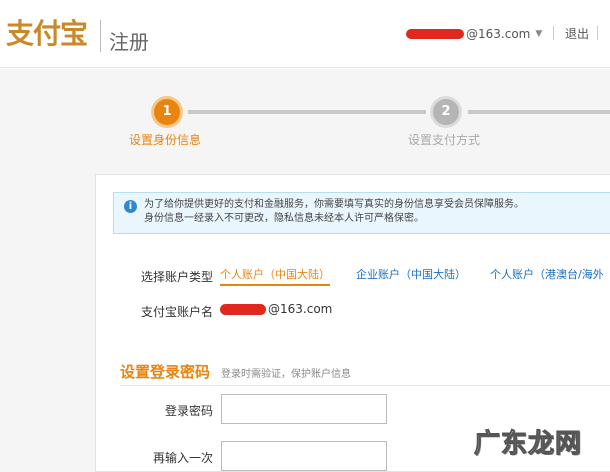 This screenshot has width=610, height=472. Describe the element at coordinates (165, 372) in the screenshot. I see `section-title: 设置登录密码` at that location.